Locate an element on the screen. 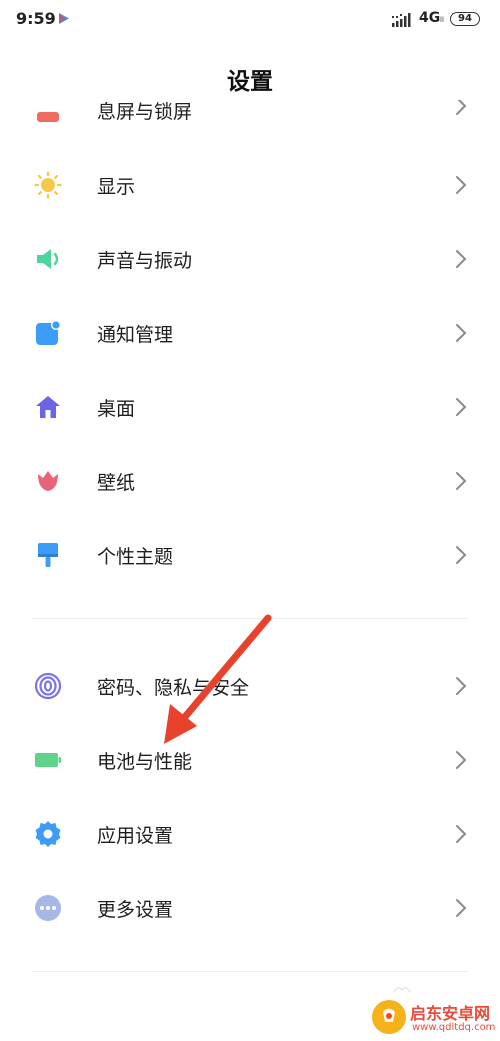 The height and width of the screenshot is (1041, 500). network-activity: ll is located at coordinates (442, 20).